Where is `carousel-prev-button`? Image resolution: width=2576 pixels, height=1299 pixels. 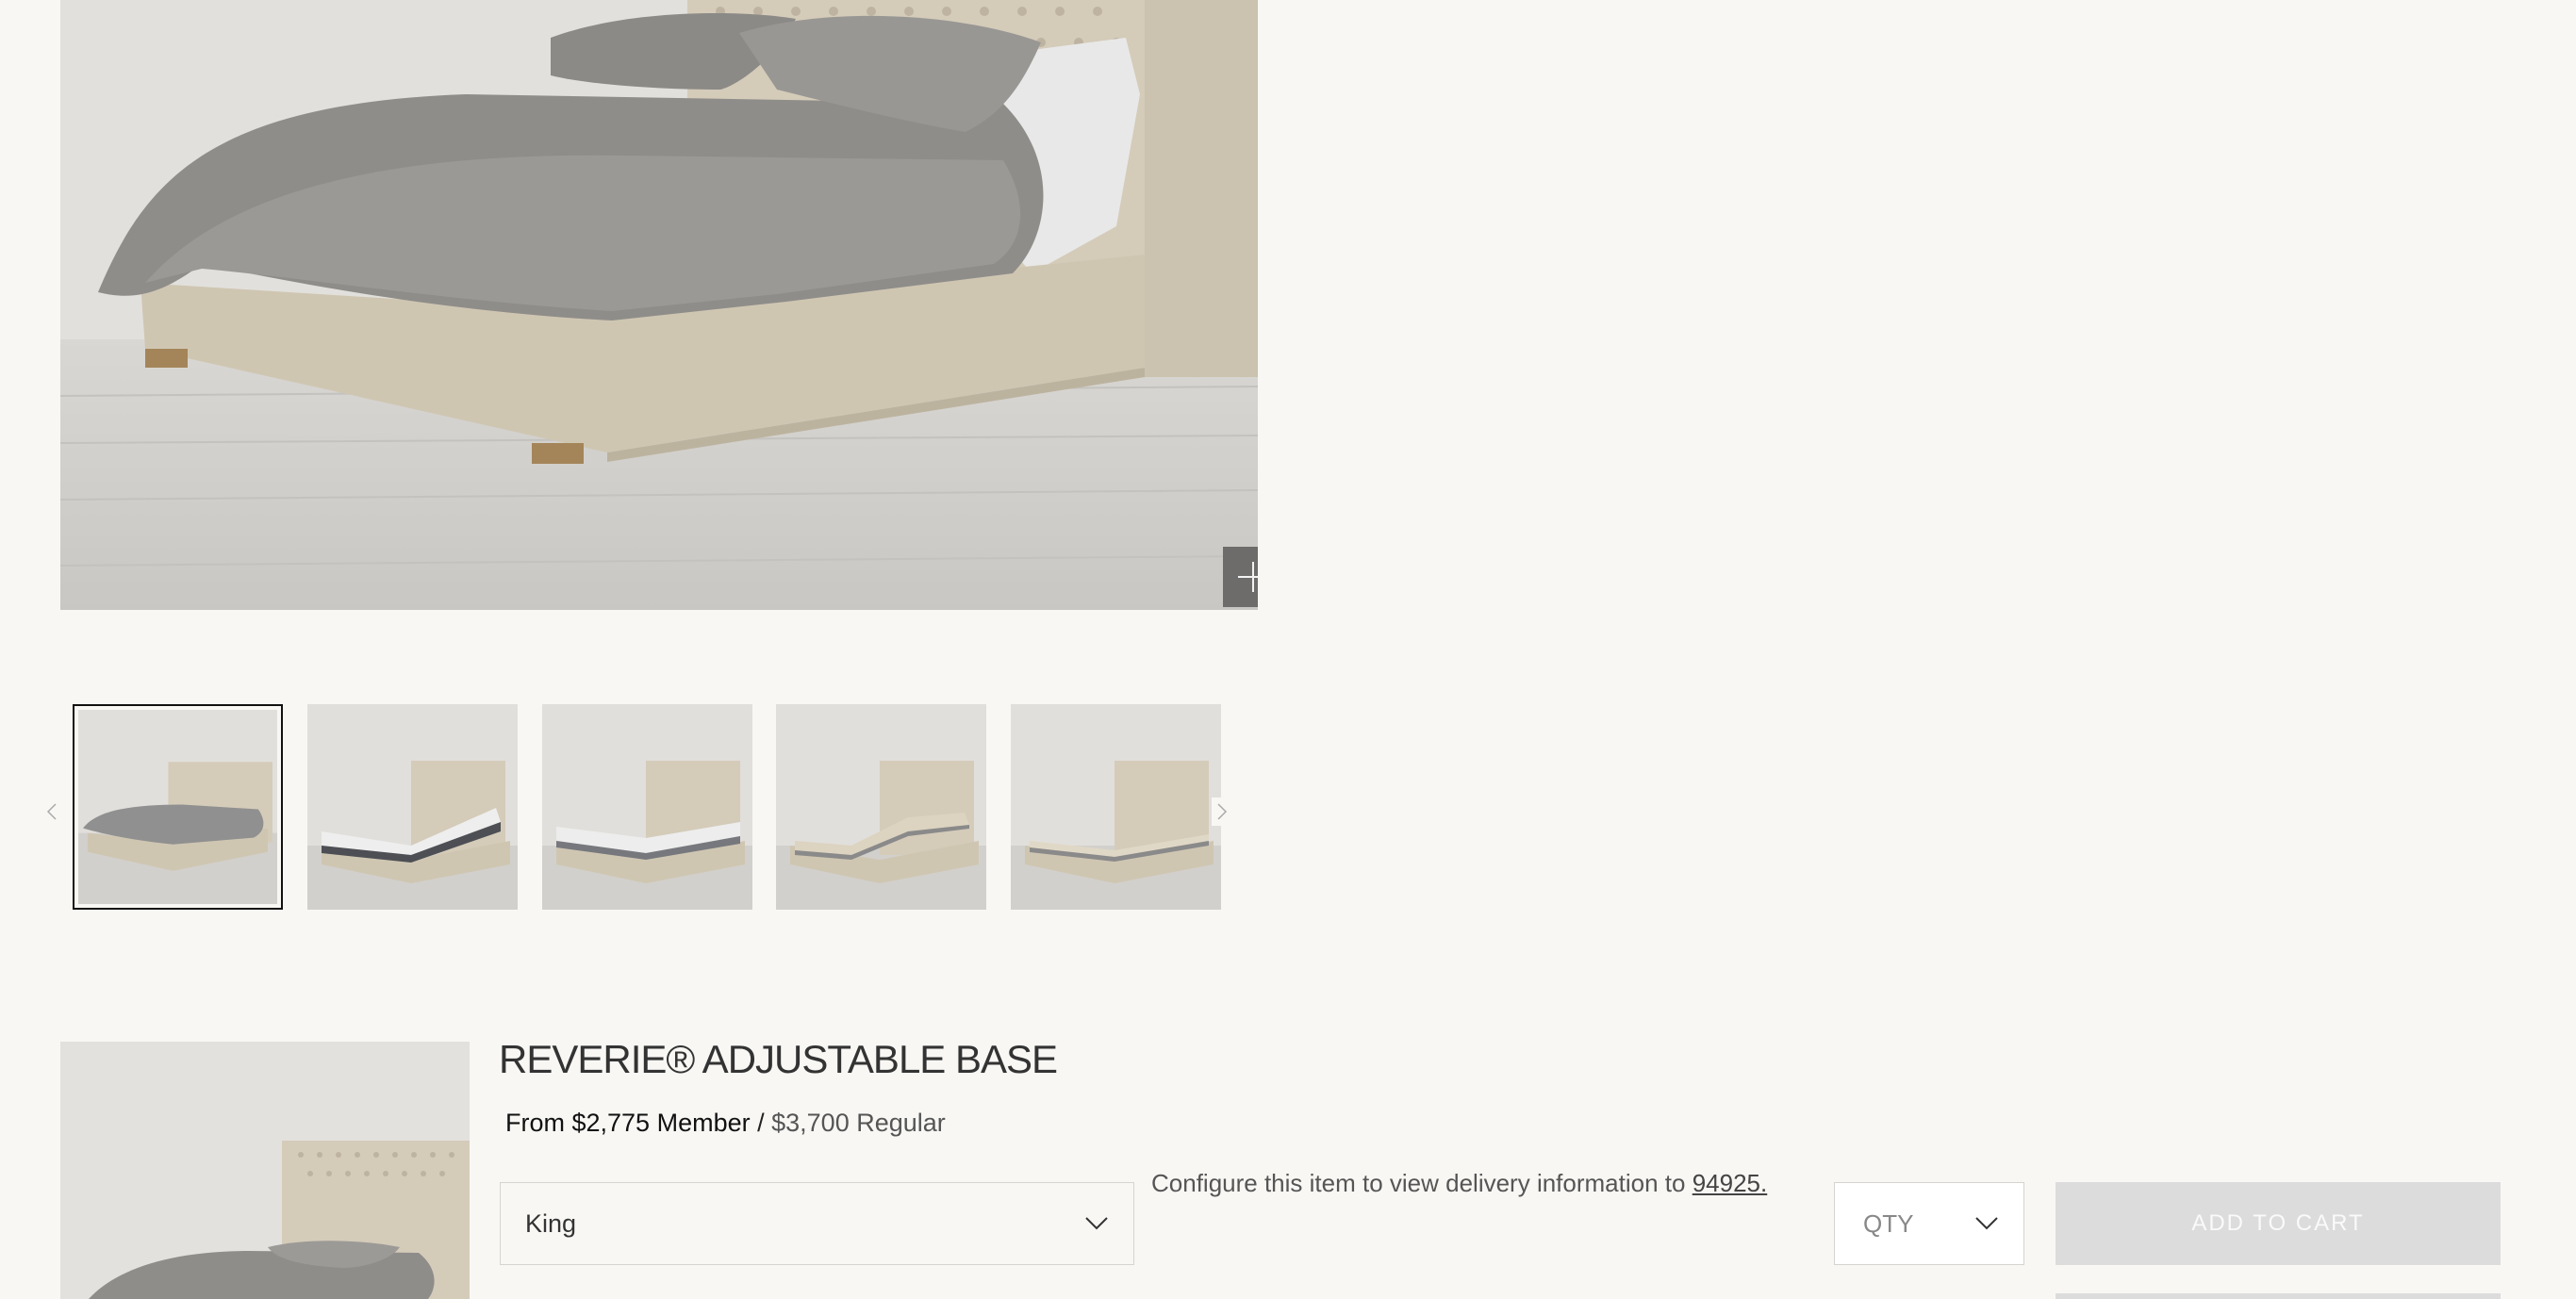 carousel-prev-button is located at coordinates (51, 811).